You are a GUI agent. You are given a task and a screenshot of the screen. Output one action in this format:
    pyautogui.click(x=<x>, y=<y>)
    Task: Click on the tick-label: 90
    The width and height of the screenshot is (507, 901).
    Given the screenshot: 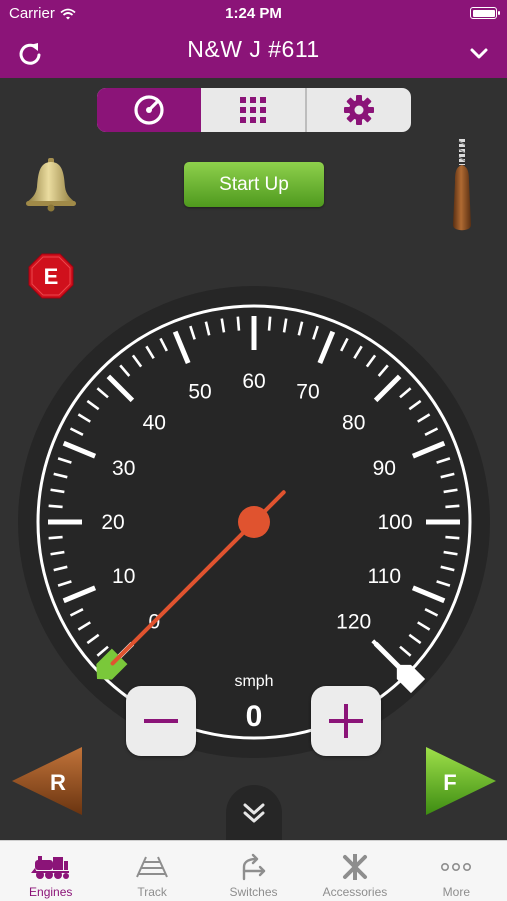 What is the action you would take?
    pyautogui.click(x=384, y=468)
    